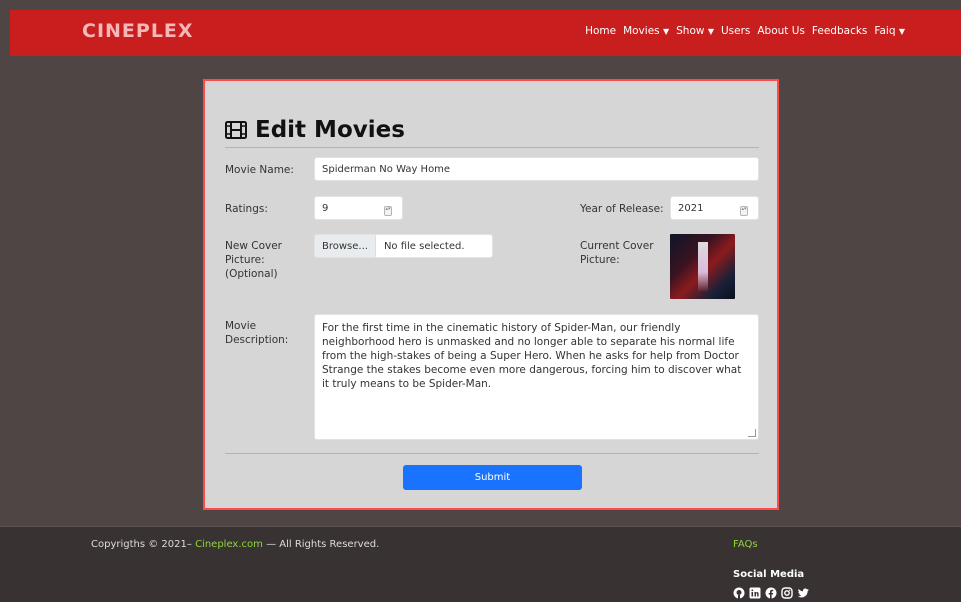  Describe the element at coordinates (323, 544) in the screenshot. I see `copyright-suffix: — All Rights Reserved.` at that location.